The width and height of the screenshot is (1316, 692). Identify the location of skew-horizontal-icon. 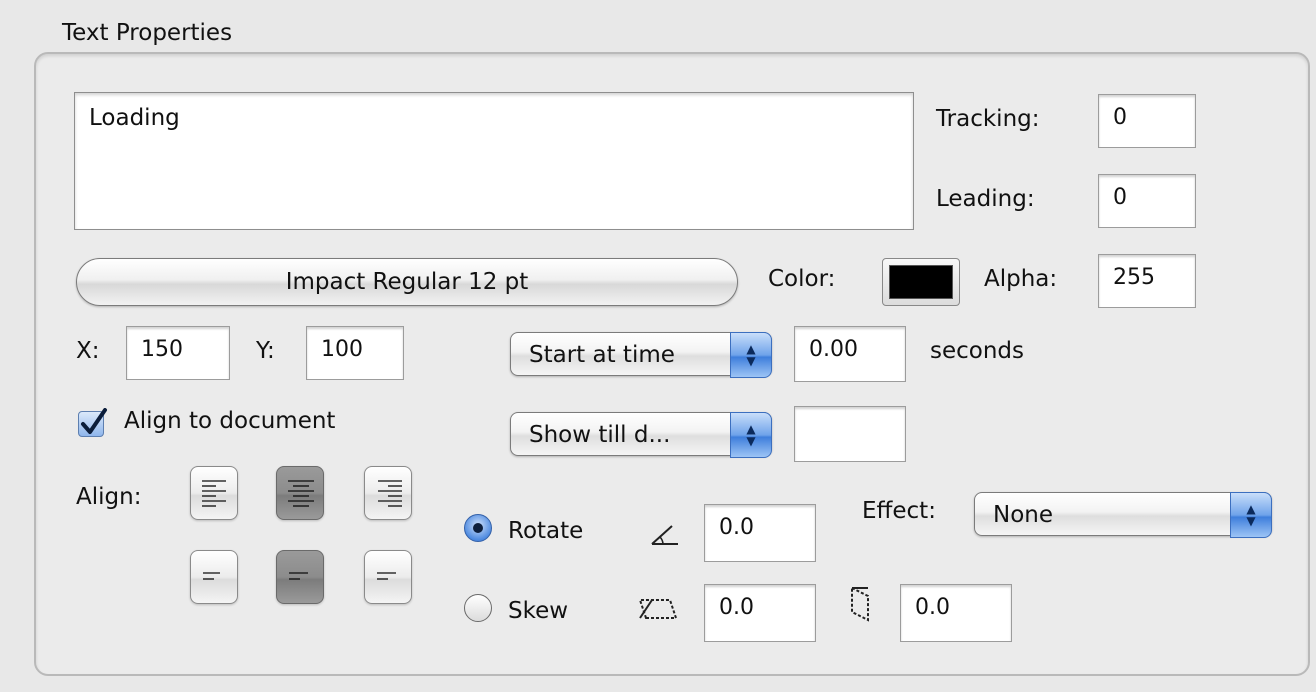
(658, 609).